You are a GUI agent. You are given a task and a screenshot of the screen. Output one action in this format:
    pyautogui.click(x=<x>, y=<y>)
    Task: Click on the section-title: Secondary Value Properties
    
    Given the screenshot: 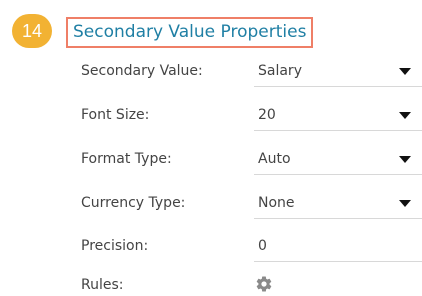 What is the action you would take?
    pyautogui.click(x=190, y=32)
    